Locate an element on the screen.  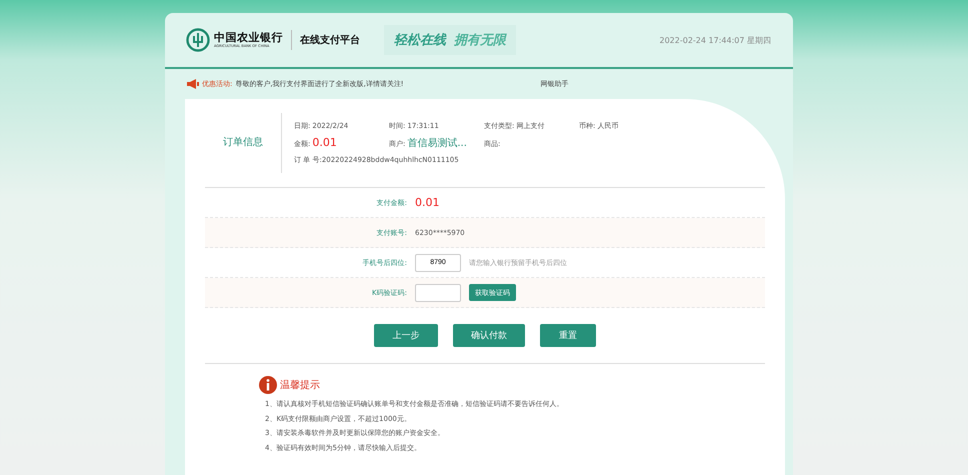
date-time: 2022-02-24 17:44:07 星期四 is located at coordinates (715, 40).